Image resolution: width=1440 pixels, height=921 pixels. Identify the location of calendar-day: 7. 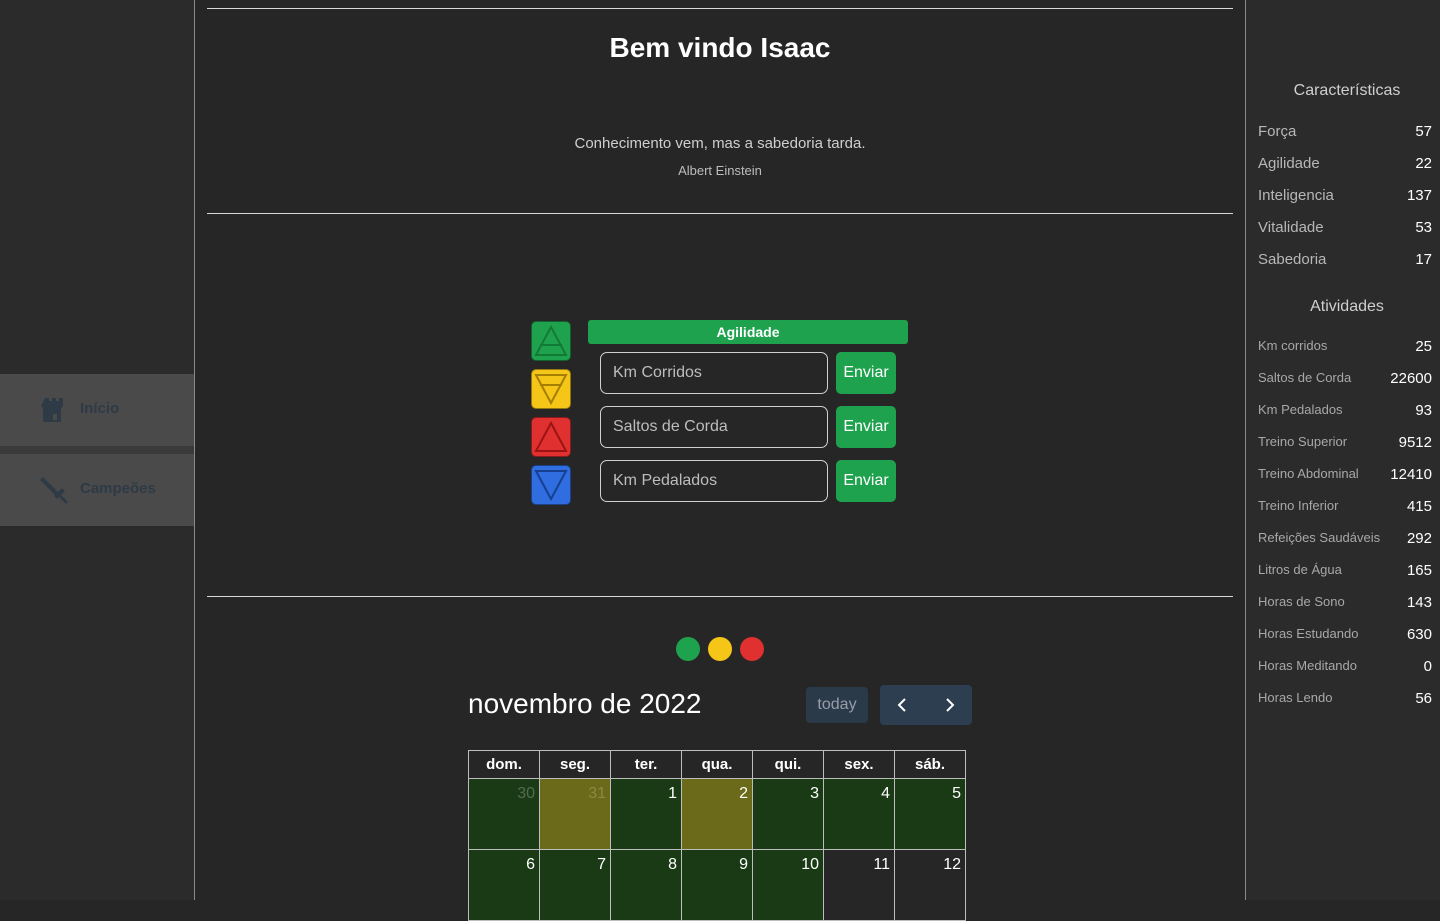
(575, 885).